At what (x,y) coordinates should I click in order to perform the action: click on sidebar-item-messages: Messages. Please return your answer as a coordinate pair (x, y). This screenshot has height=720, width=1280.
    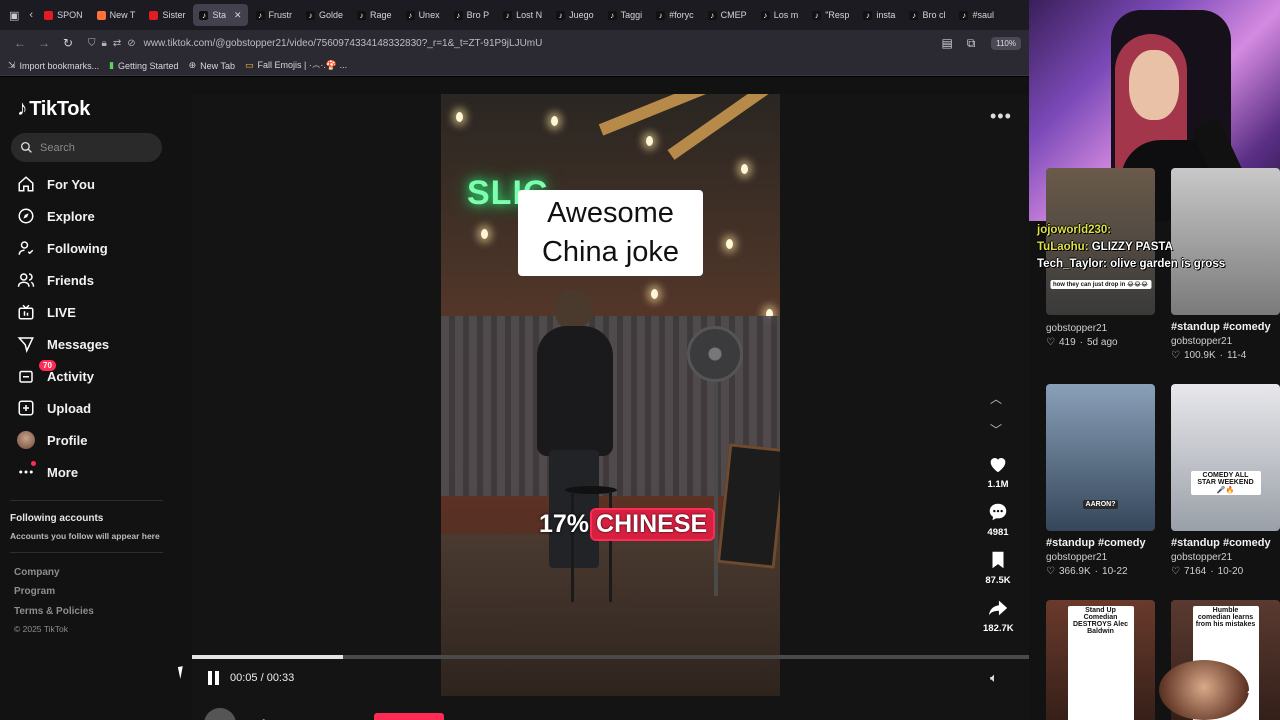
    Looking at the image, I should click on (63, 344).